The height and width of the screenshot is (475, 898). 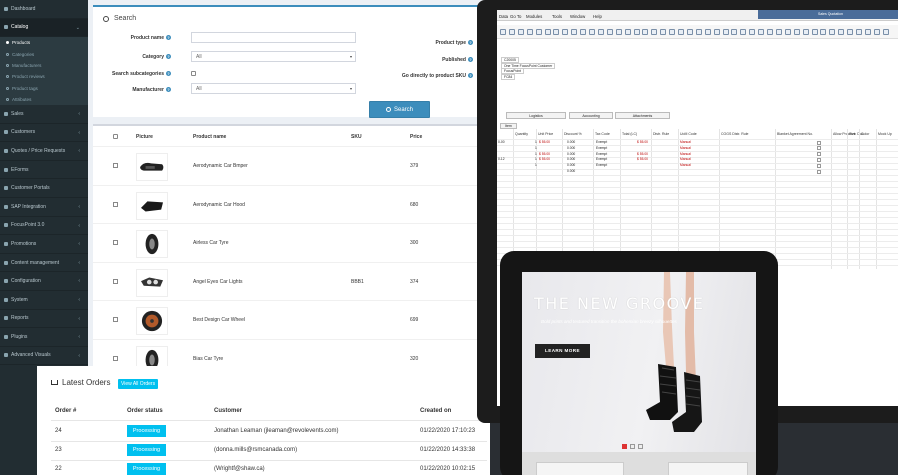 What do you see at coordinates (44, 65) in the screenshot?
I see `sidebar-subitem-manufacturers: Manufacturers` at bounding box center [44, 65].